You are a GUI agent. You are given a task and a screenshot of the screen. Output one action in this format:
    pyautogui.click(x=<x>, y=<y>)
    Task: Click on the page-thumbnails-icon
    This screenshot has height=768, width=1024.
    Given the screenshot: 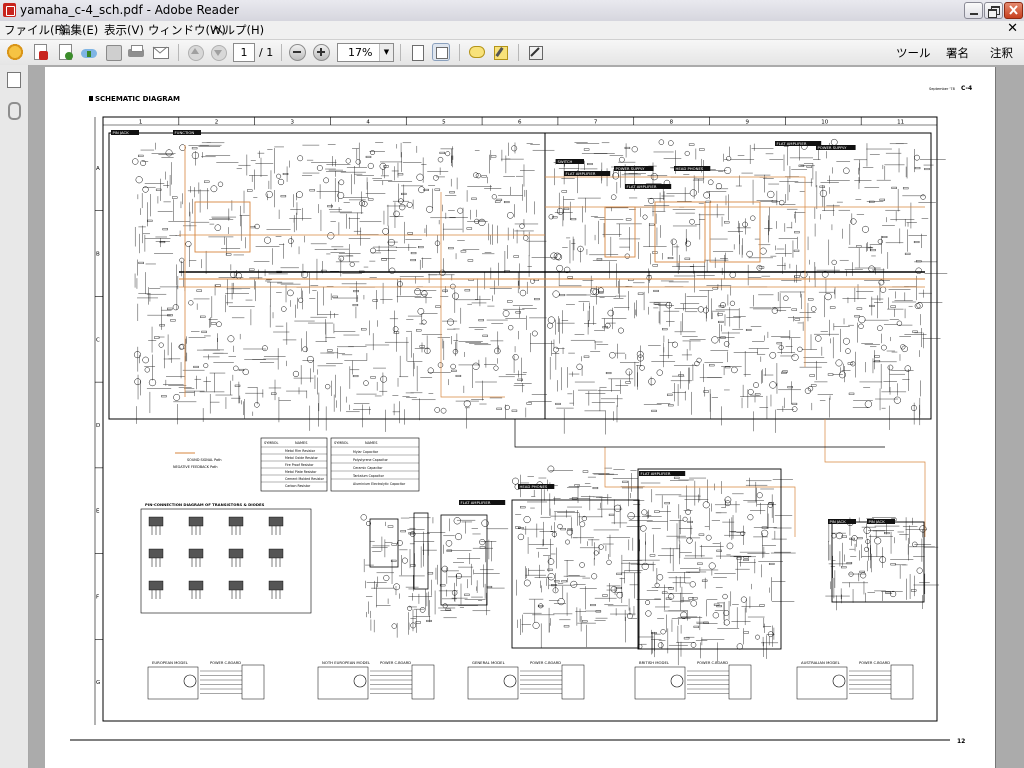 What is the action you would take?
    pyautogui.click(x=14, y=80)
    